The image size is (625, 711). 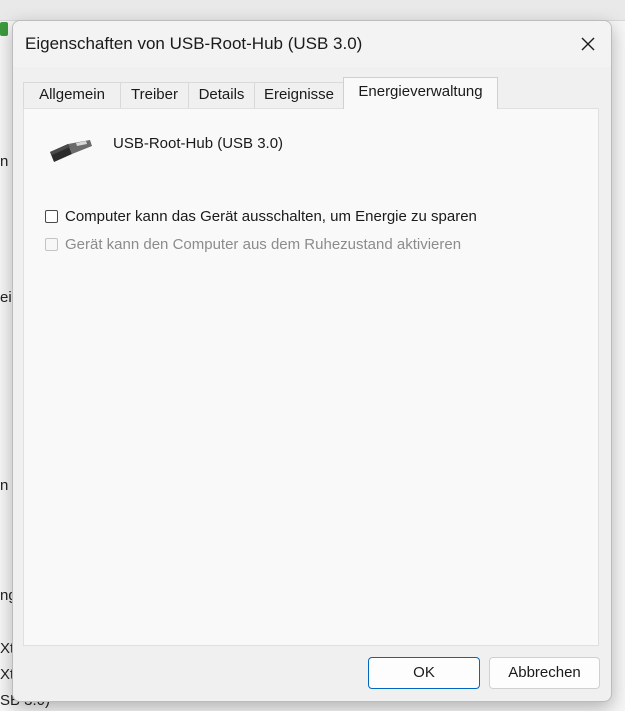 I want to click on tab-treiber: Treiber, so click(x=154, y=95).